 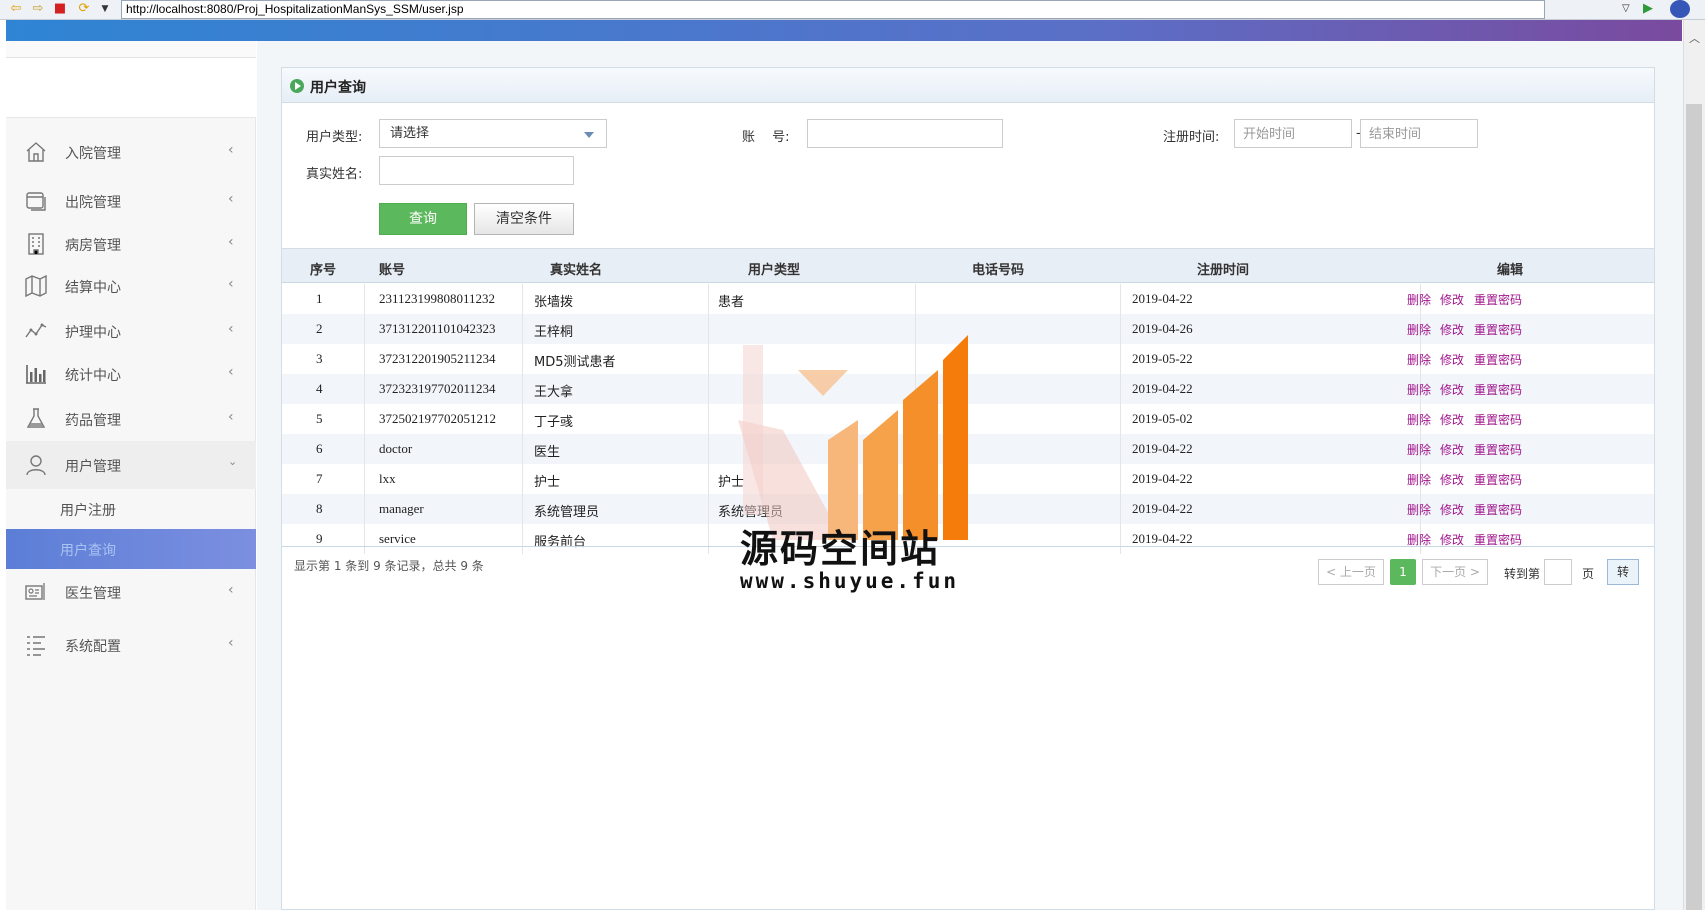 What do you see at coordinates (131, 331) in the screenshot?
I see `sidebar-item-nursing: 护理中心 ‹` at bounding box center [131, 331].